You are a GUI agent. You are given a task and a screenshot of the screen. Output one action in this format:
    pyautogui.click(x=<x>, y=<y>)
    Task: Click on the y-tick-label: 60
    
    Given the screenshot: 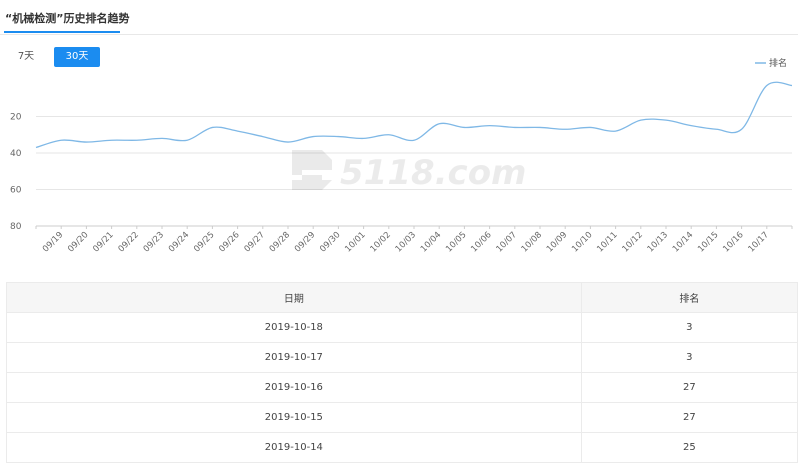 What is the action you would take?
    pyautogui.click(x=16, y=191)
    